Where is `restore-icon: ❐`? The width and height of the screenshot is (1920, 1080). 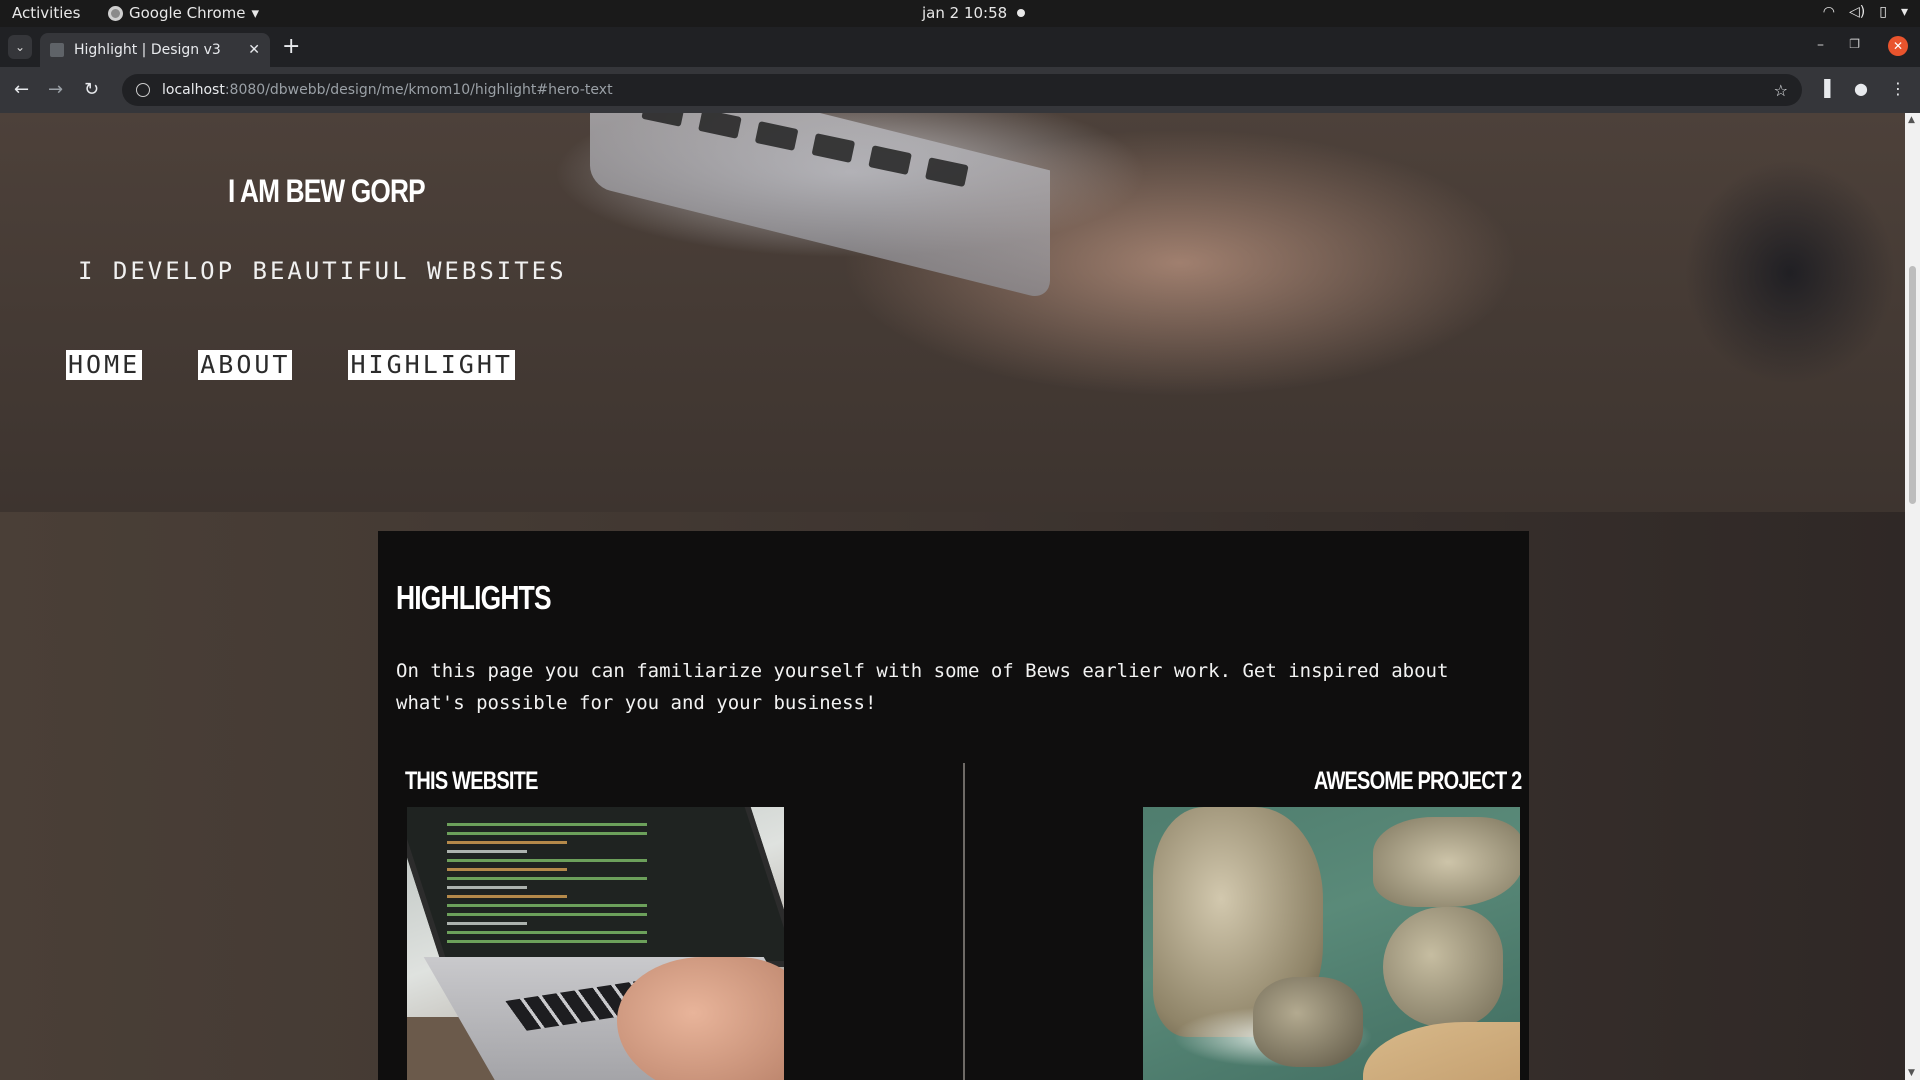 restore-icon: ❐ is located at coordinates (1854, 44).